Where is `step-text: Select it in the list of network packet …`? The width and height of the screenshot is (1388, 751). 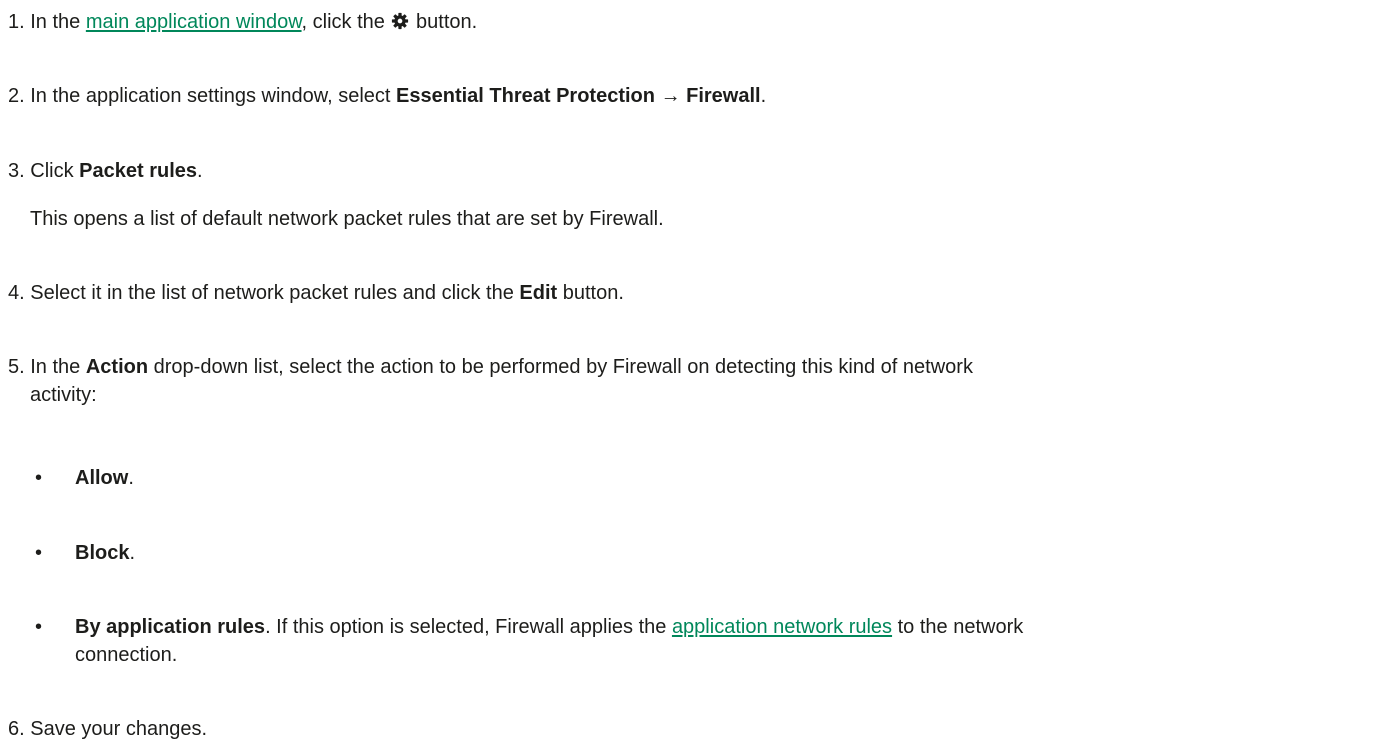 step-text: Select it in the list of network packet … is located at coordinates (272, 293).